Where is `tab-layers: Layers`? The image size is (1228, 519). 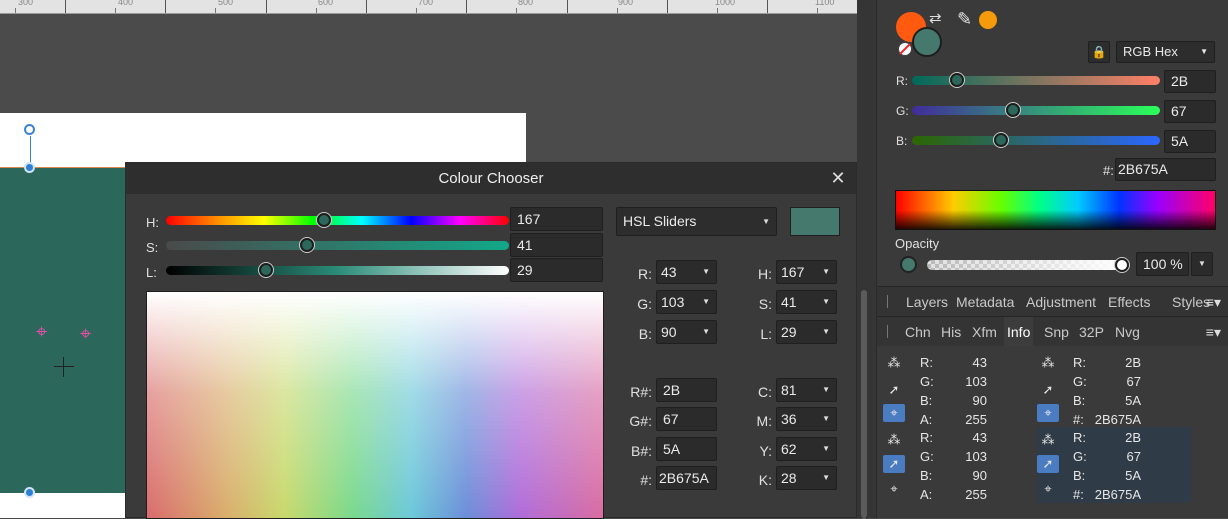 tab-layers: Layers is located at coordinates (927, 302).